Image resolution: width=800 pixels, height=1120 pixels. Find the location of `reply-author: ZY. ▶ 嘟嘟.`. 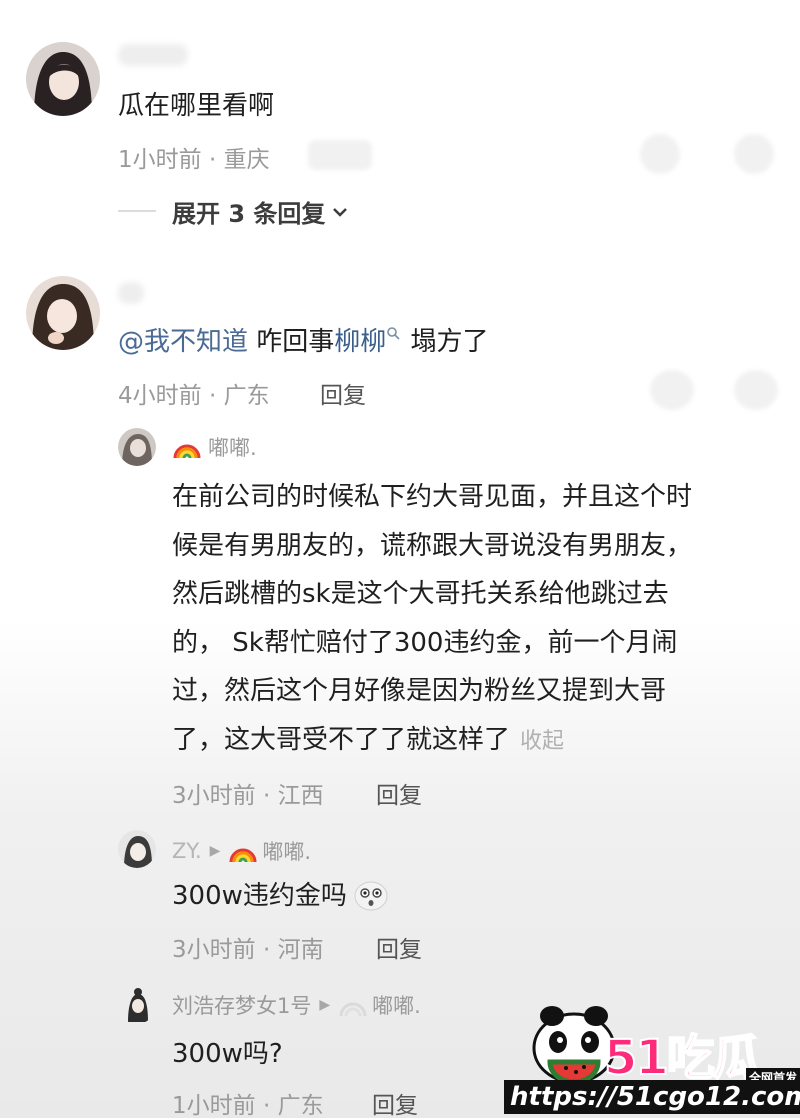

reply-author: ZY. ▶ 嘟嘟. is located at coordinates (241, 851).